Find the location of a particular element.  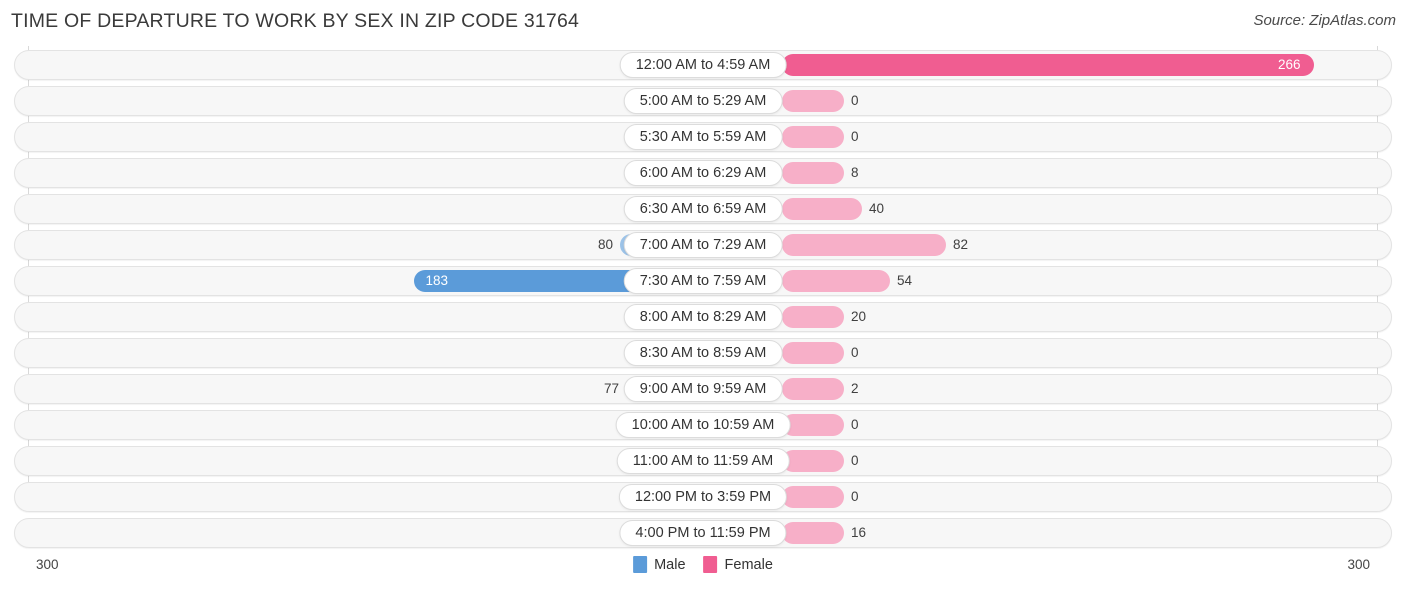

category-label: 8:00 AM to 8:29 AM is located at coordinates (703, 317).